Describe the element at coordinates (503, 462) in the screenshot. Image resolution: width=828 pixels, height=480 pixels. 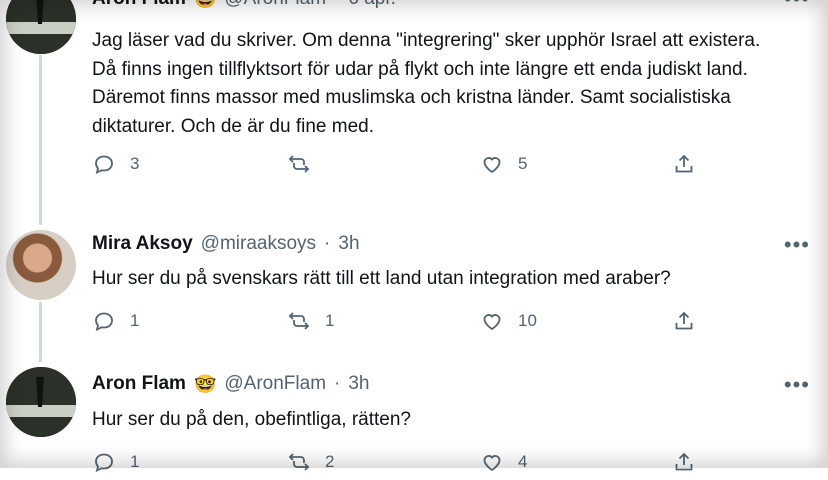
I see `like-button: 4` at that location.